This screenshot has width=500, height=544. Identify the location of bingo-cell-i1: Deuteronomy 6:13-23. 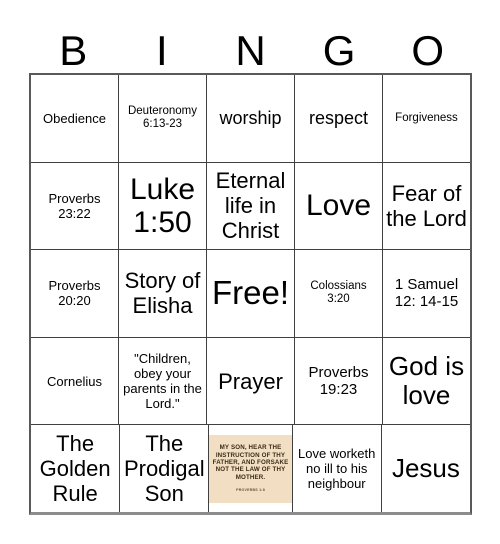
(163, 118).